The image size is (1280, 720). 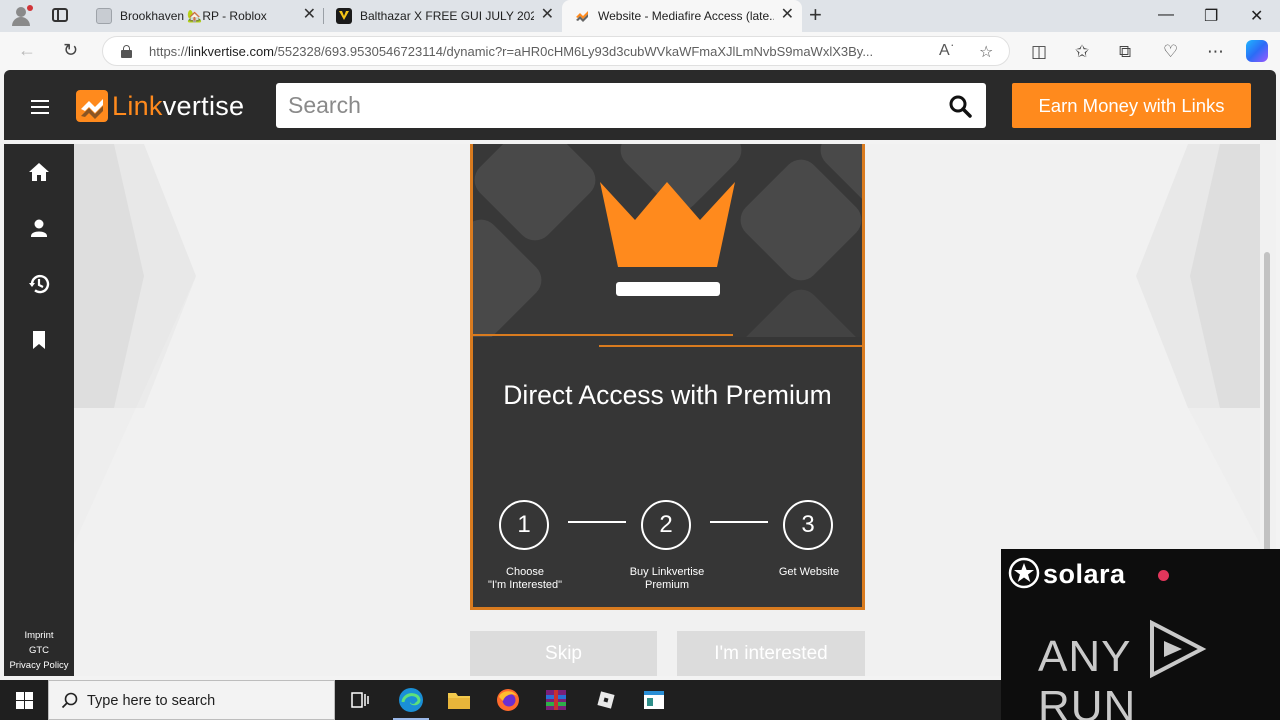 I want to click on back-icon: ←, so click(x=27, y=50).